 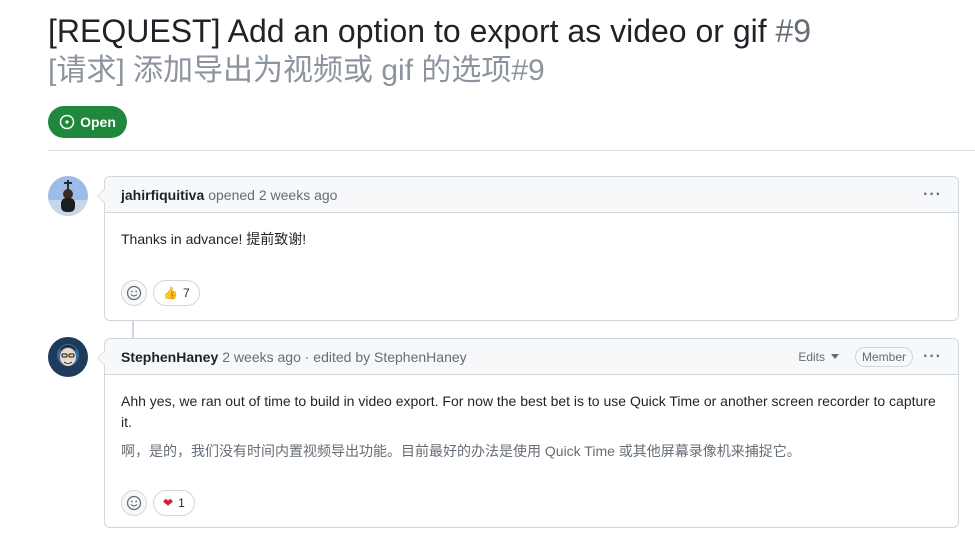 I want to click on reaction-thumbs-up: 👍 7, so click(x=176, y=293).